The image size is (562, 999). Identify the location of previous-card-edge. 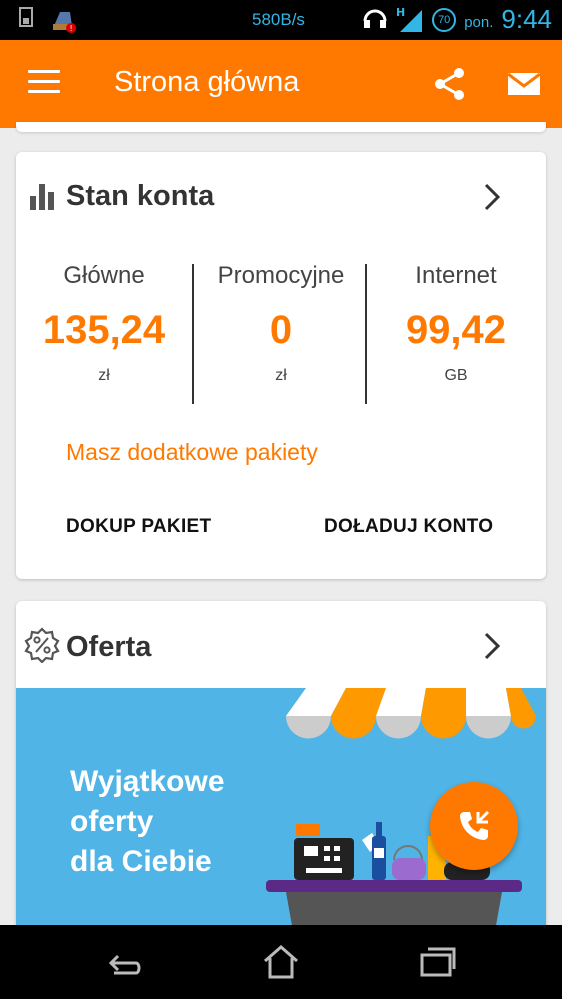
(281, 127).